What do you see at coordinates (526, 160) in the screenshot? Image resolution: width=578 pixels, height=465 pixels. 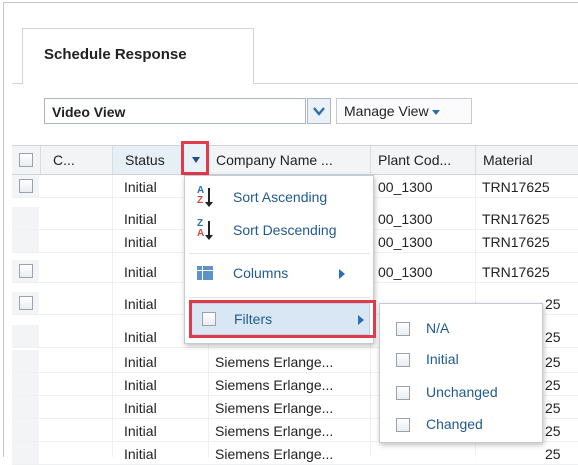 I see `column-header-material: Material` at bounding box center [526, 160].